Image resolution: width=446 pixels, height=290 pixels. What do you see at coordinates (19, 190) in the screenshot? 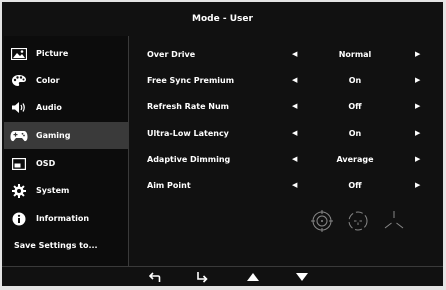
I see `gear-icon` at bounding box center [19, 190].